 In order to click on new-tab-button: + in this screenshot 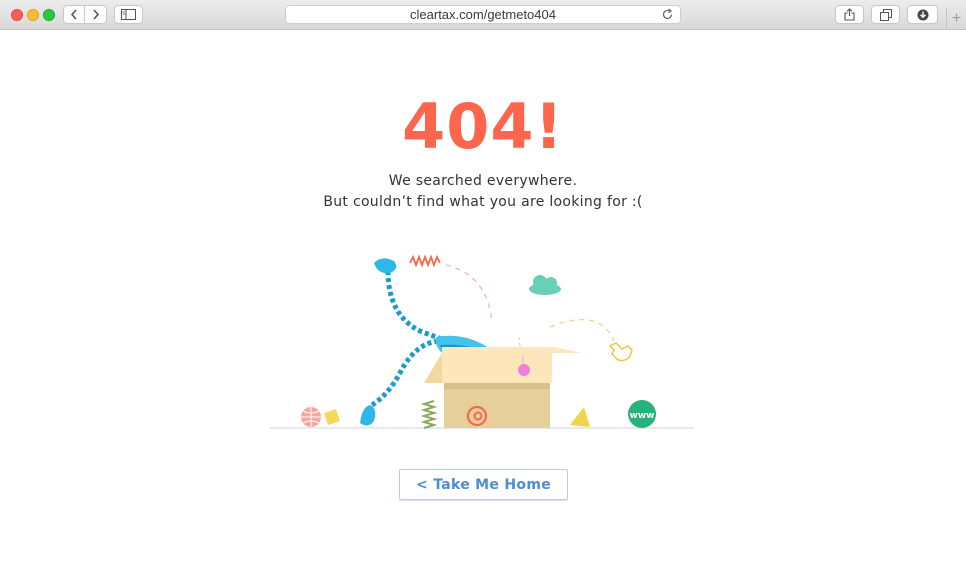, I will do `click(956, 19)`.